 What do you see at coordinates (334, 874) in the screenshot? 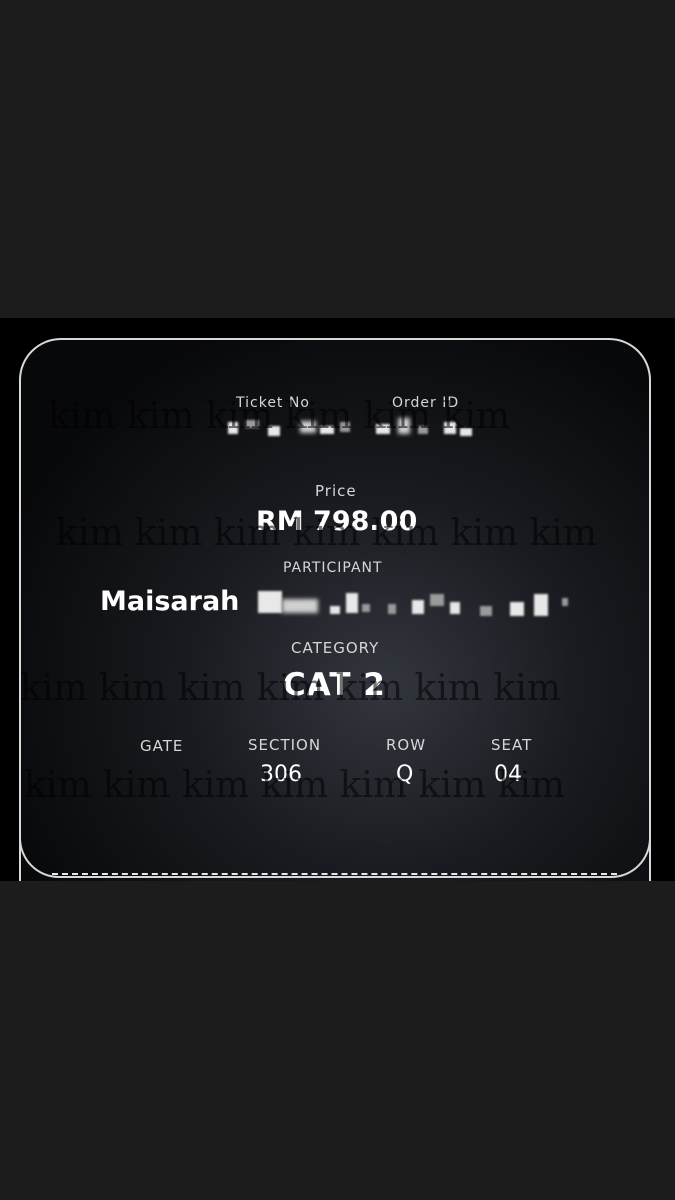
I see `perforation-line` at bounding box center [334, 874].